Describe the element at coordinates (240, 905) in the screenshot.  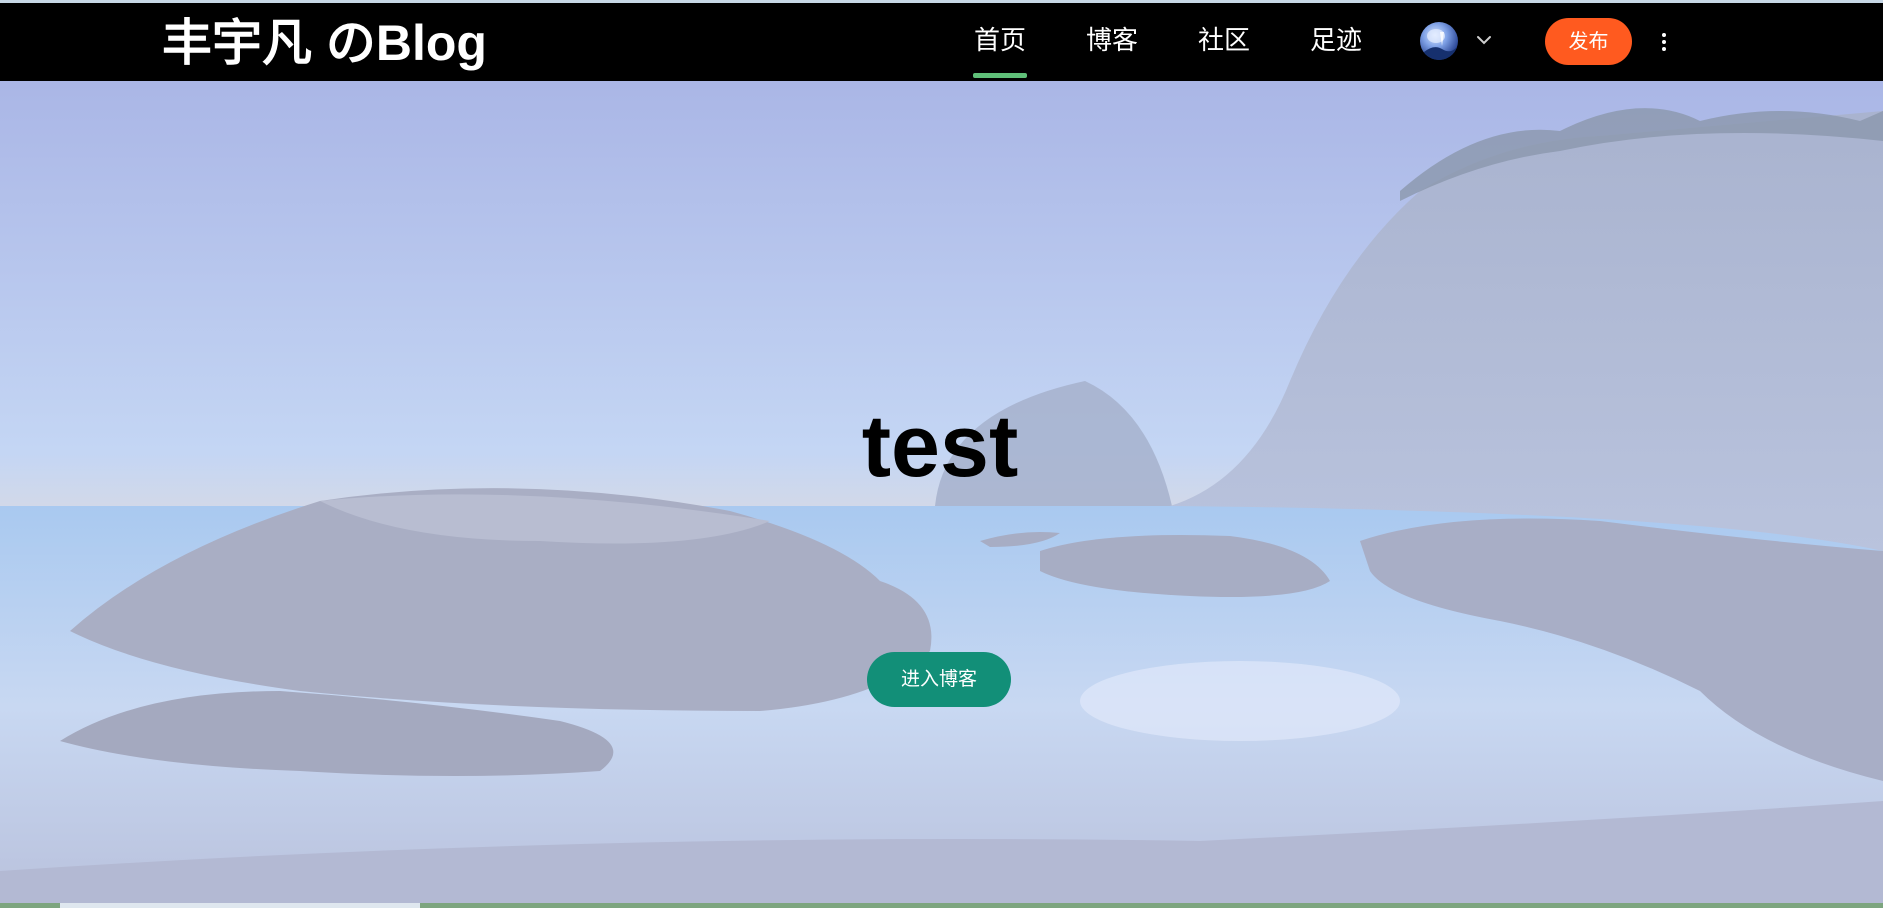
I see `horizontal-scrollbar` at that location.